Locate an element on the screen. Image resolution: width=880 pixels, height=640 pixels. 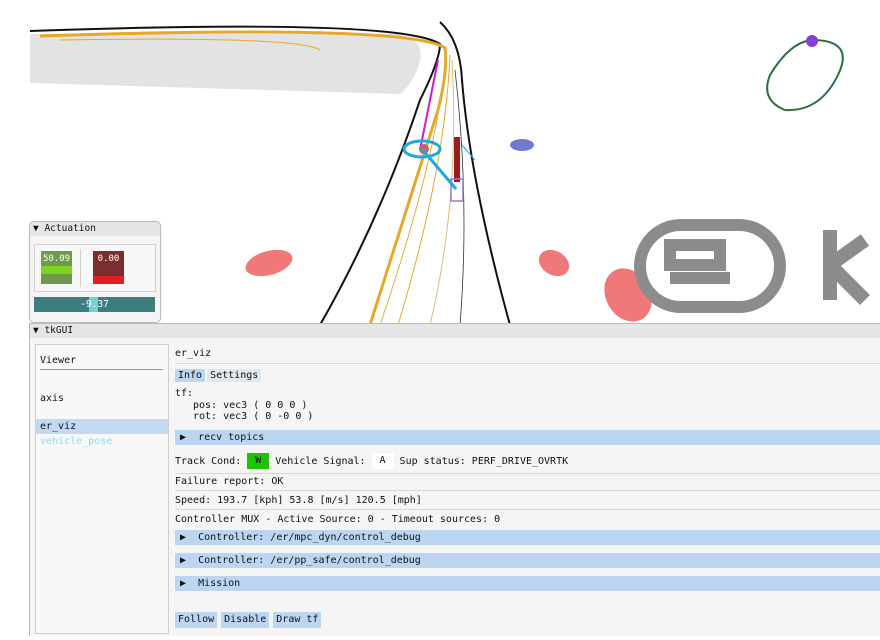
inspector-tabs: Info Settings is located at coordinates (527, 375).